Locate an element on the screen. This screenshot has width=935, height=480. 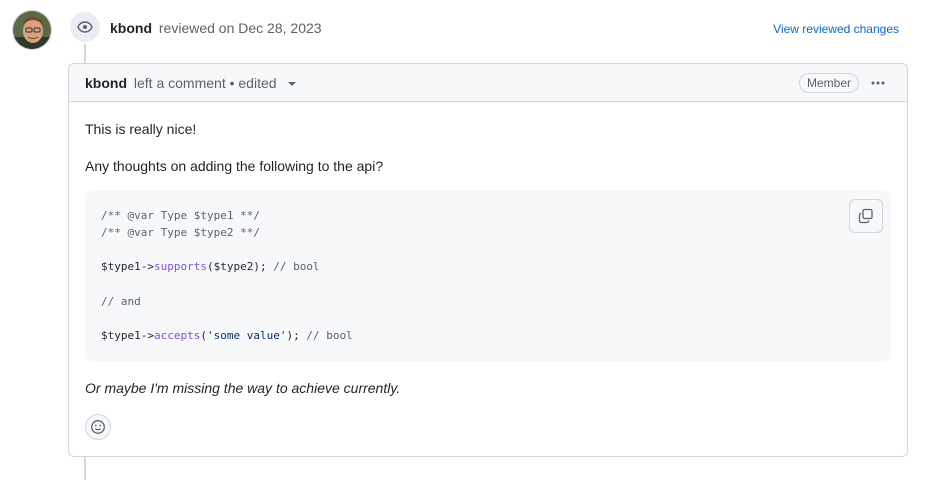
code-token: 'some value' is located at coordinates (246, 335).